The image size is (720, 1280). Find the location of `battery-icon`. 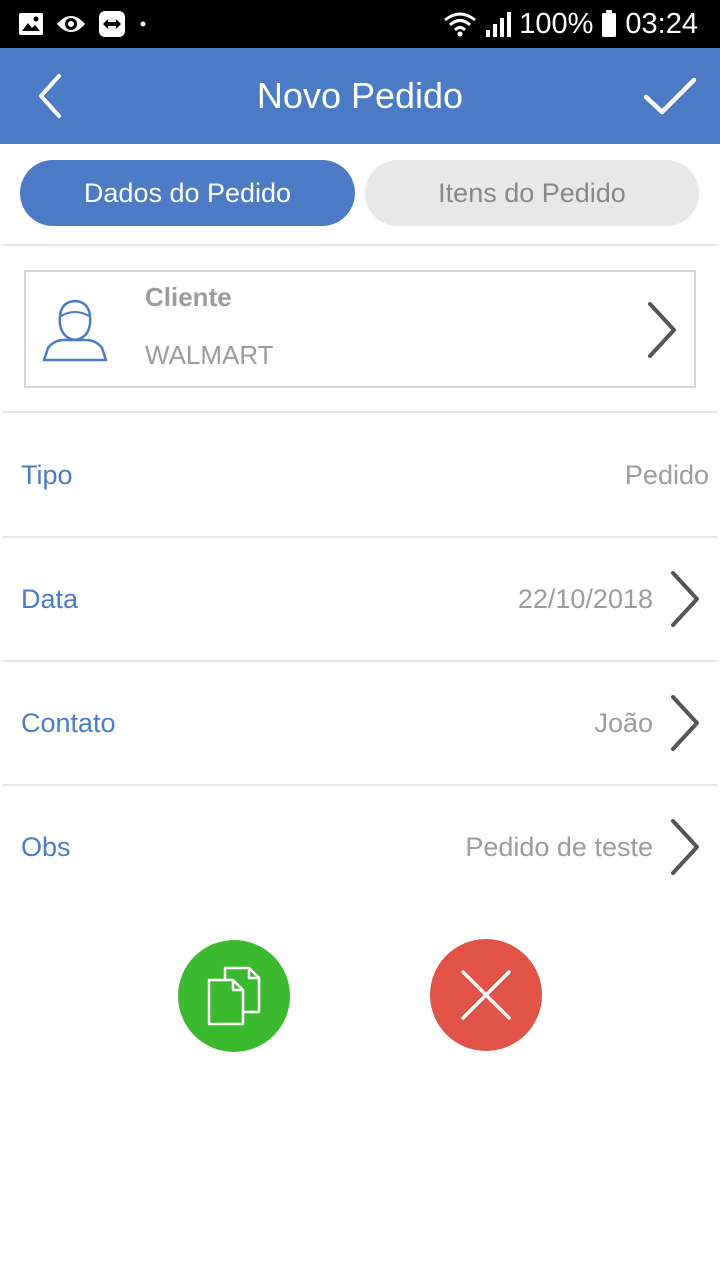

battery-icon is located at coordinates (609, 24).